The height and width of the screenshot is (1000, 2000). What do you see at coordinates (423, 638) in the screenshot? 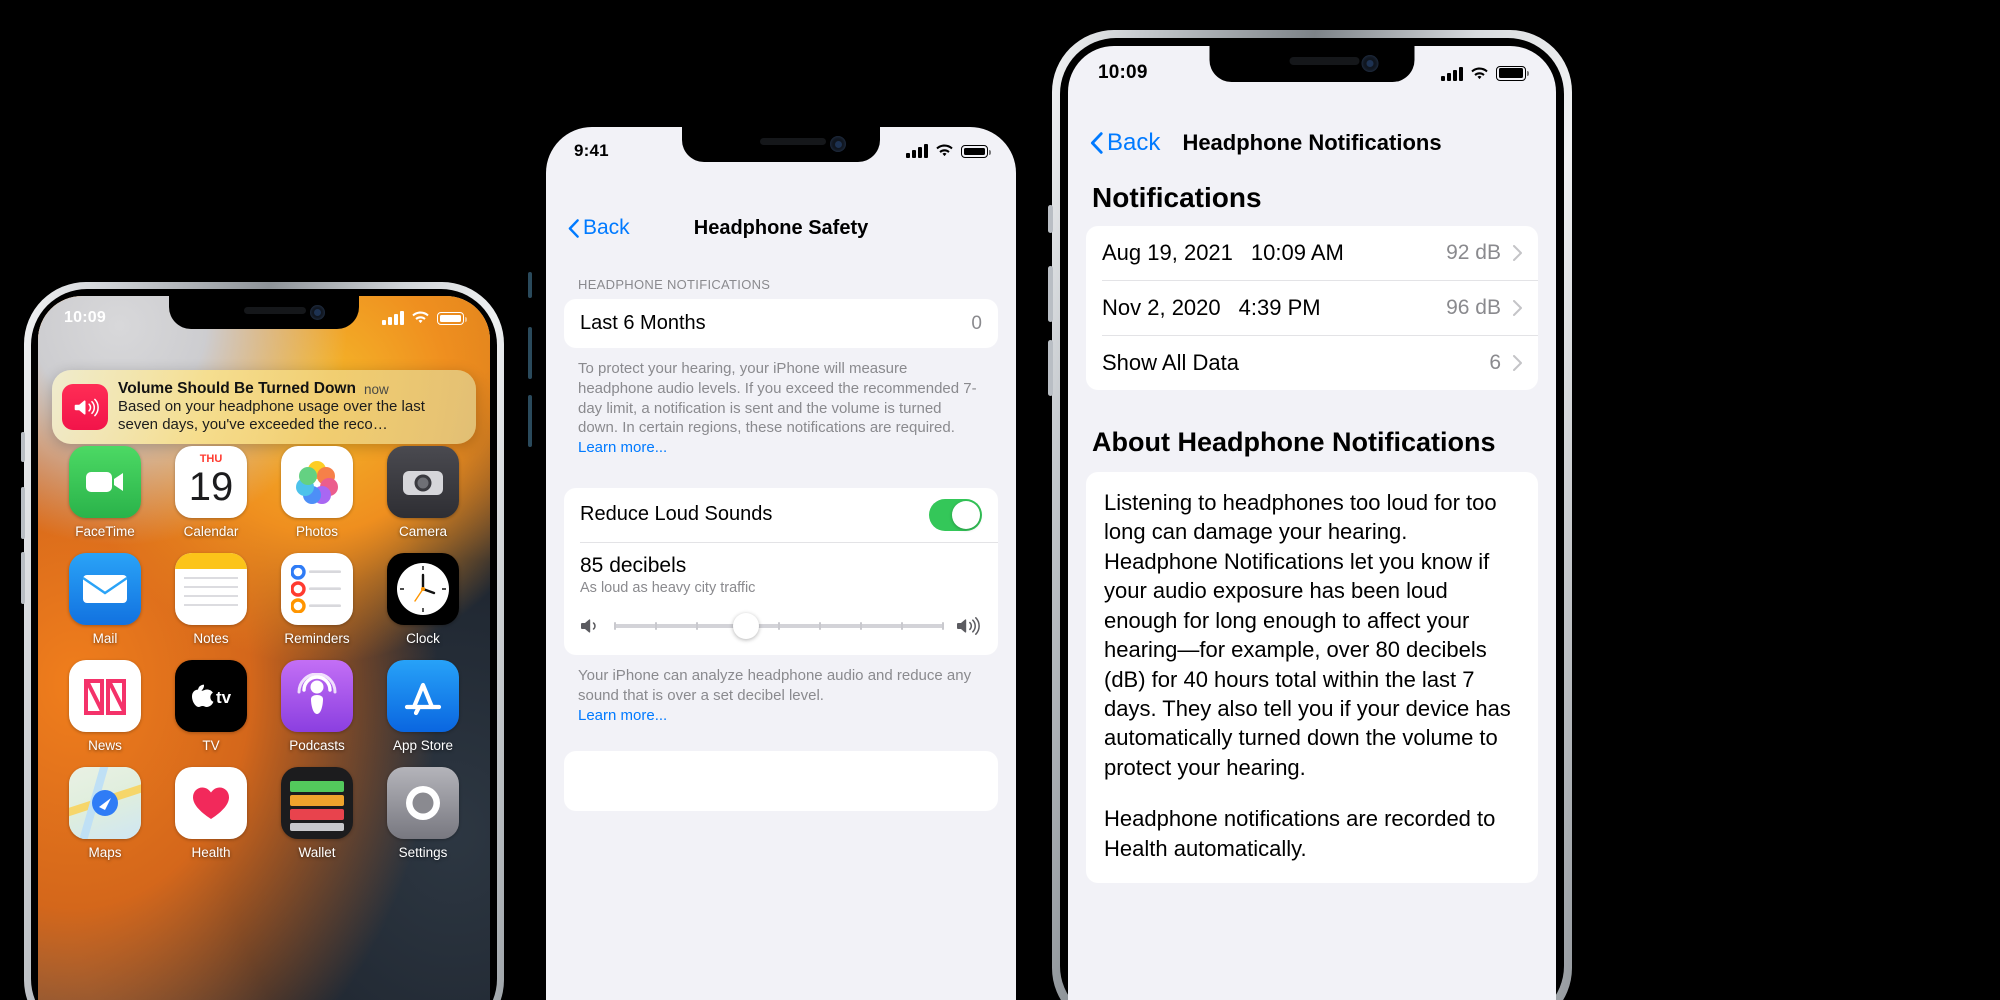
I see `app-label: Clock` at bounding box center [423, 638].